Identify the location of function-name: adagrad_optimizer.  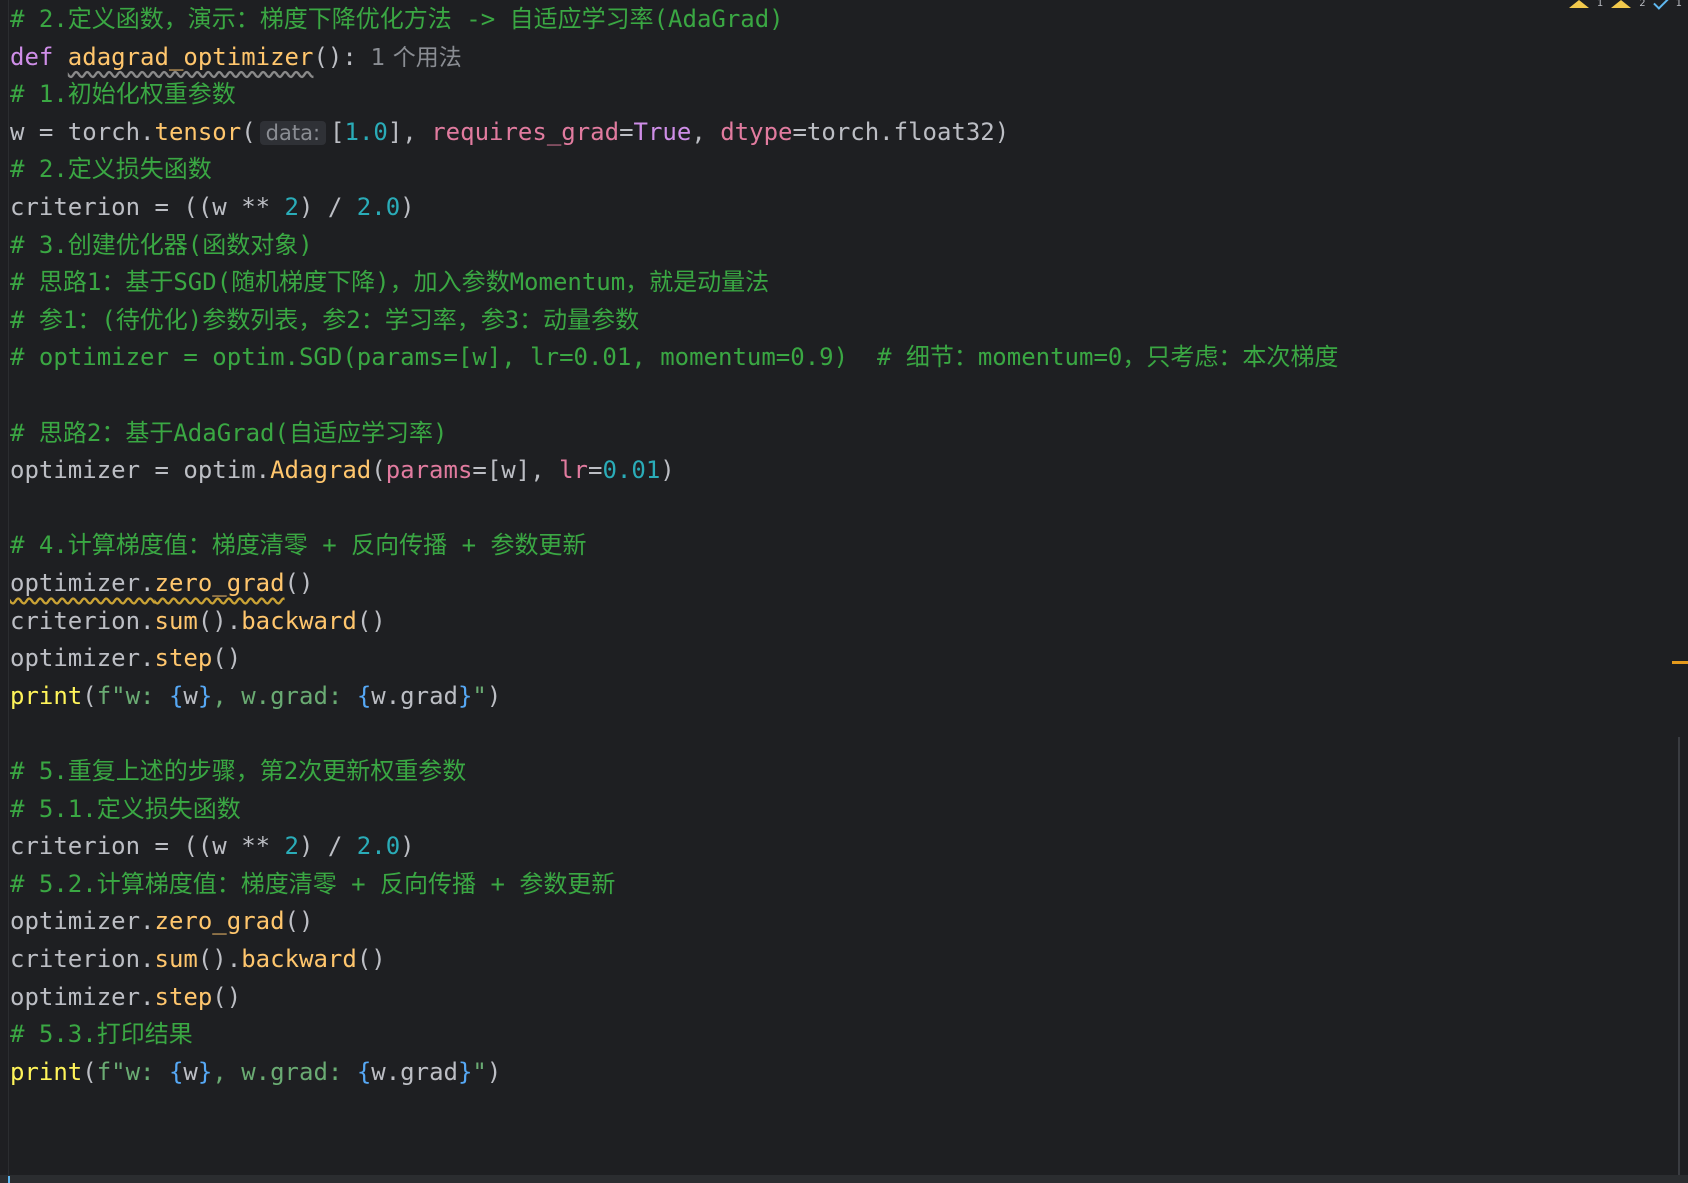
(190, 56).